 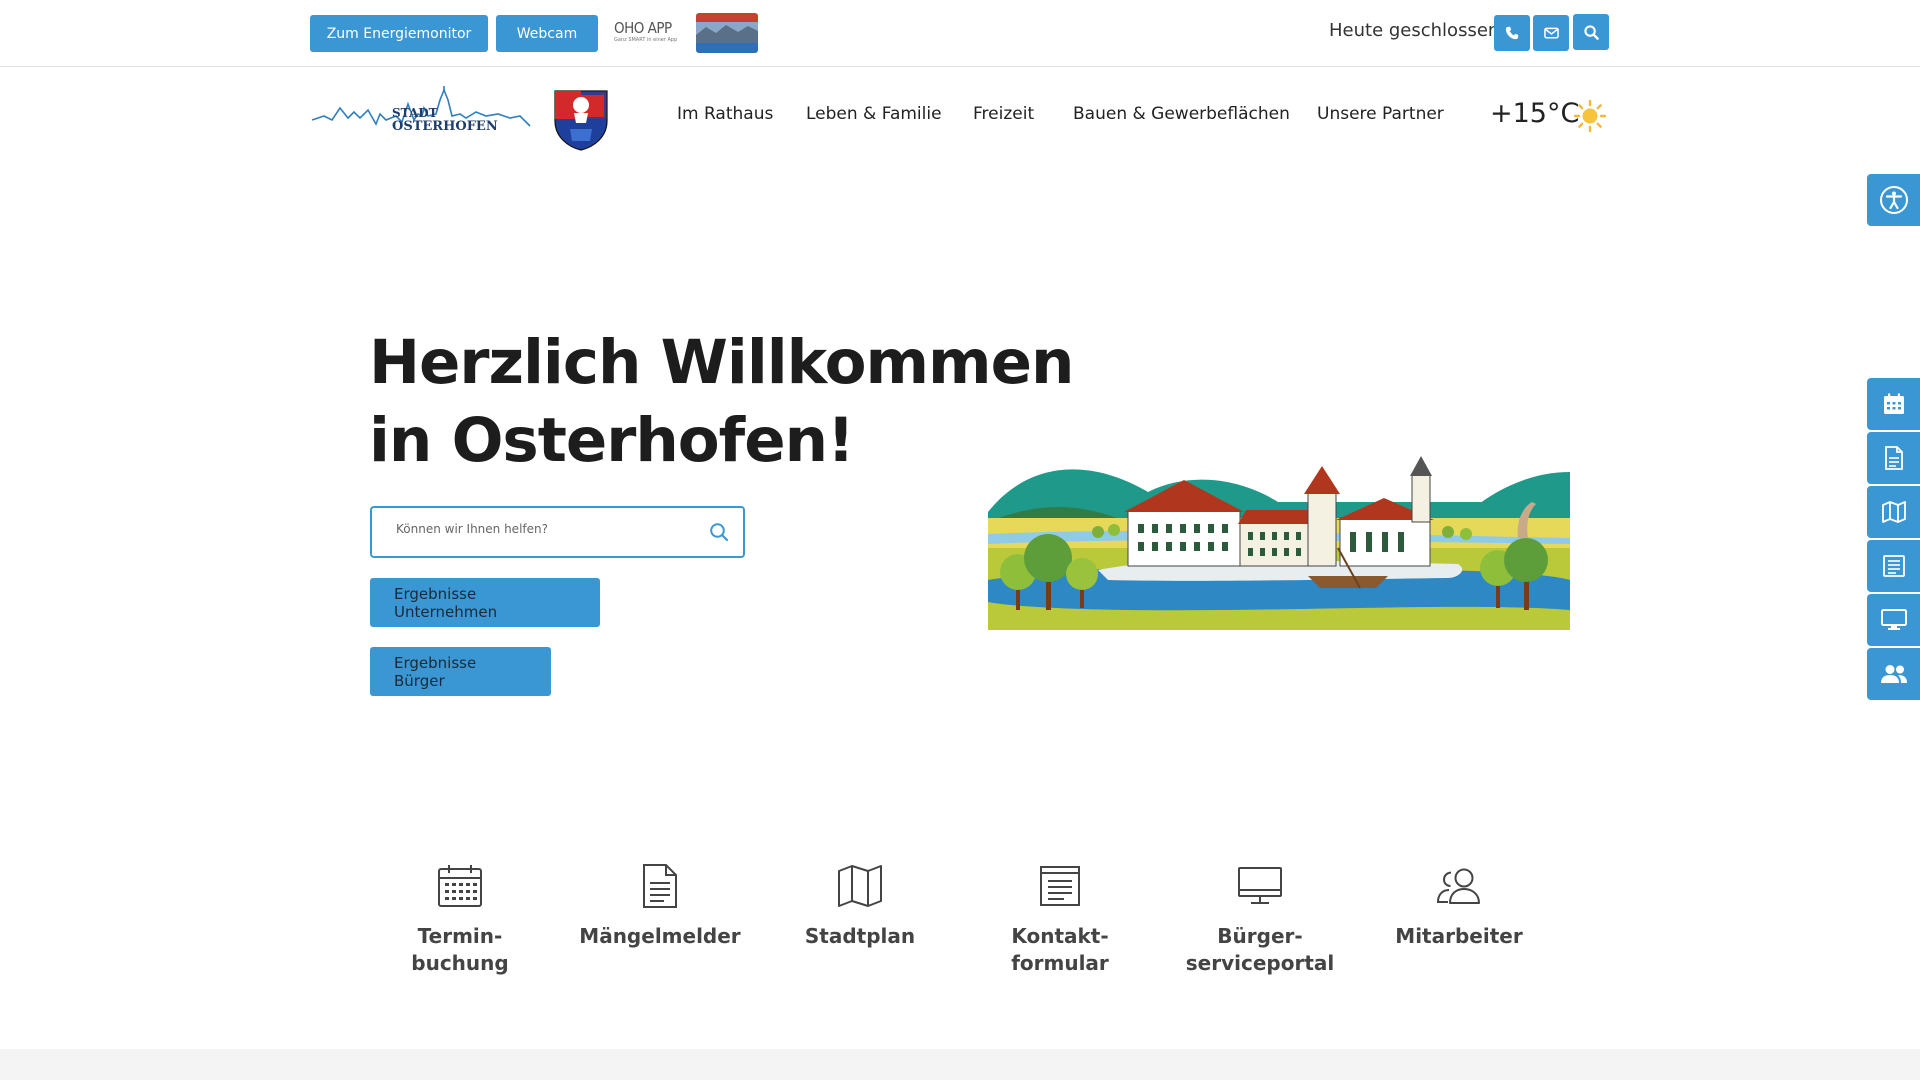 What do you see at coordinates (1414, 30) in the screenshot?
I see `opening-status: Heute geschlossen` at bounding box center [1414, 30].